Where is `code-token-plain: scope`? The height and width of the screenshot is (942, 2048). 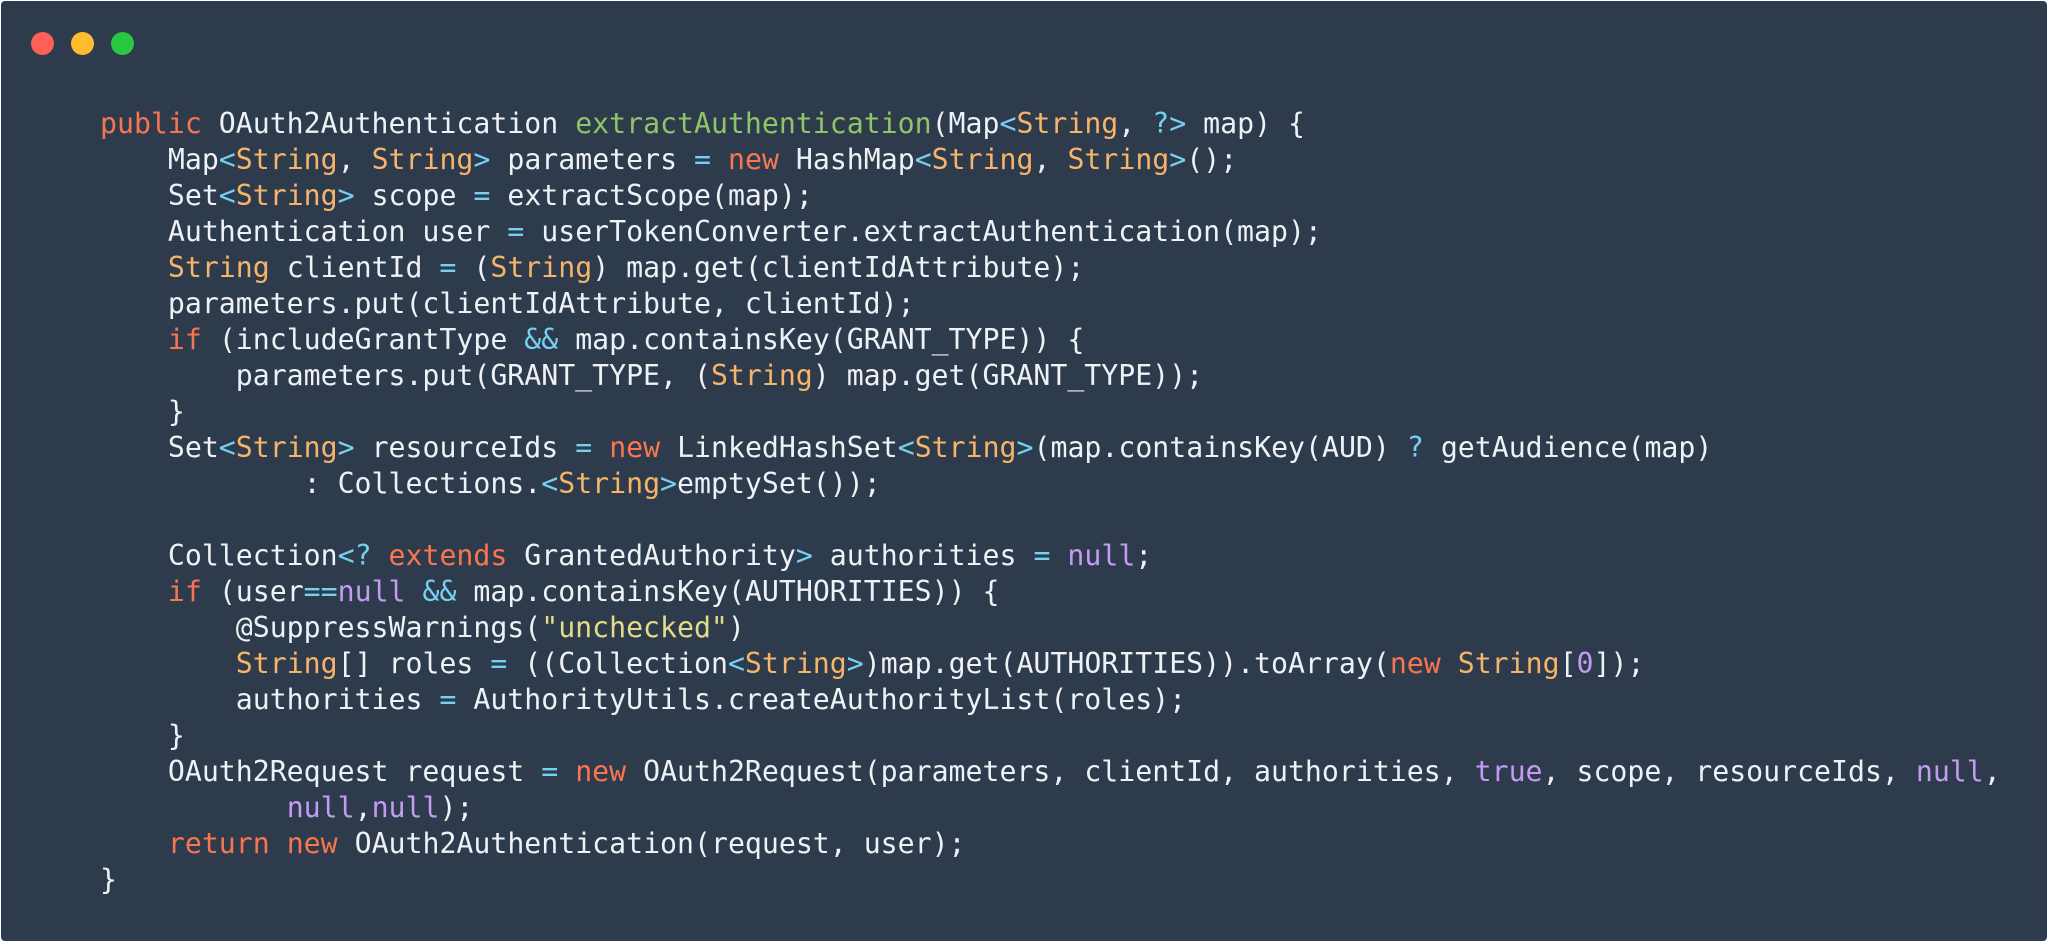 code-token-plain: scope is located at coordinates (414, 195).